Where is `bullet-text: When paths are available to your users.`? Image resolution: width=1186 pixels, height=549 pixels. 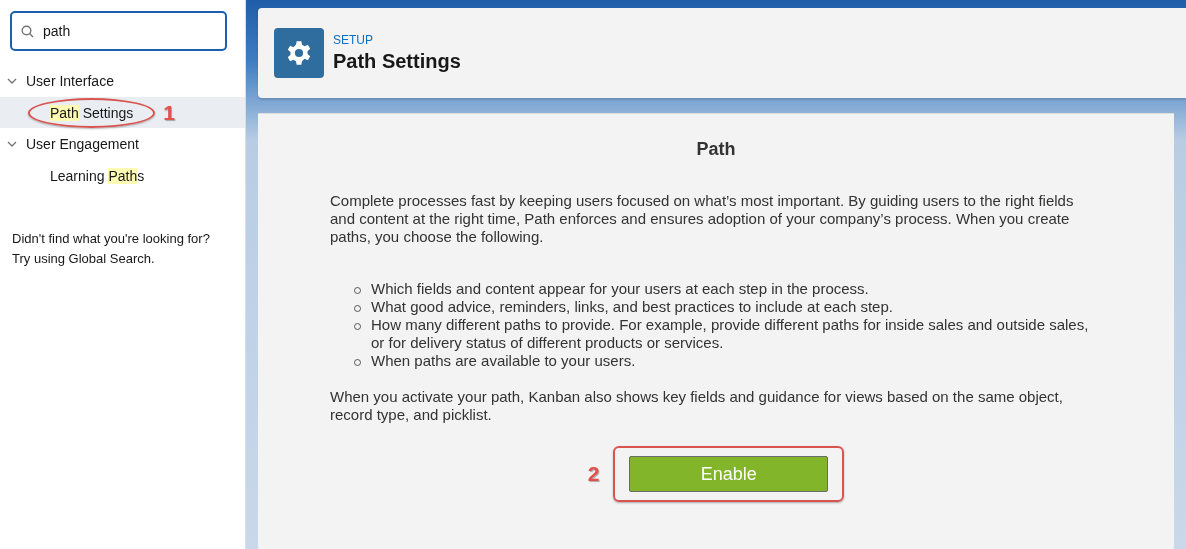 bullet-text: When paths are available to your users. is located at coordinates (503, 361).